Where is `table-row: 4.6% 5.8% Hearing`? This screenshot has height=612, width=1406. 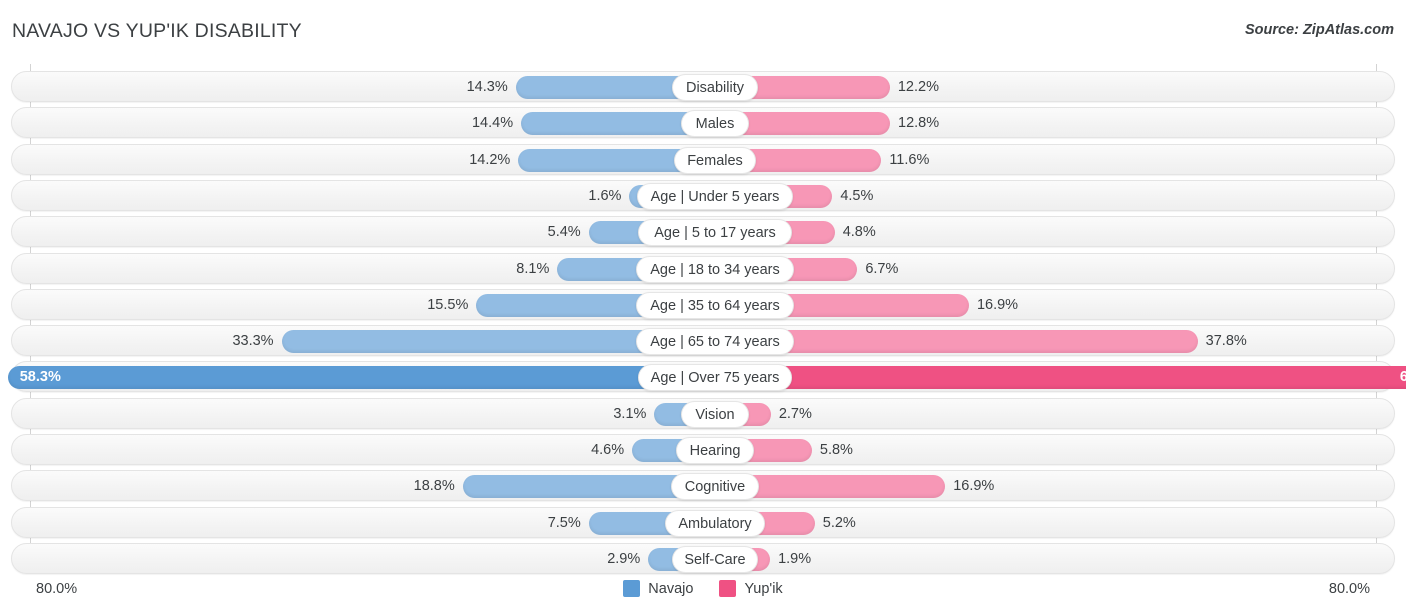 table-row: 4.6% 5.8% Hearing is located at coordinates (703, 449).